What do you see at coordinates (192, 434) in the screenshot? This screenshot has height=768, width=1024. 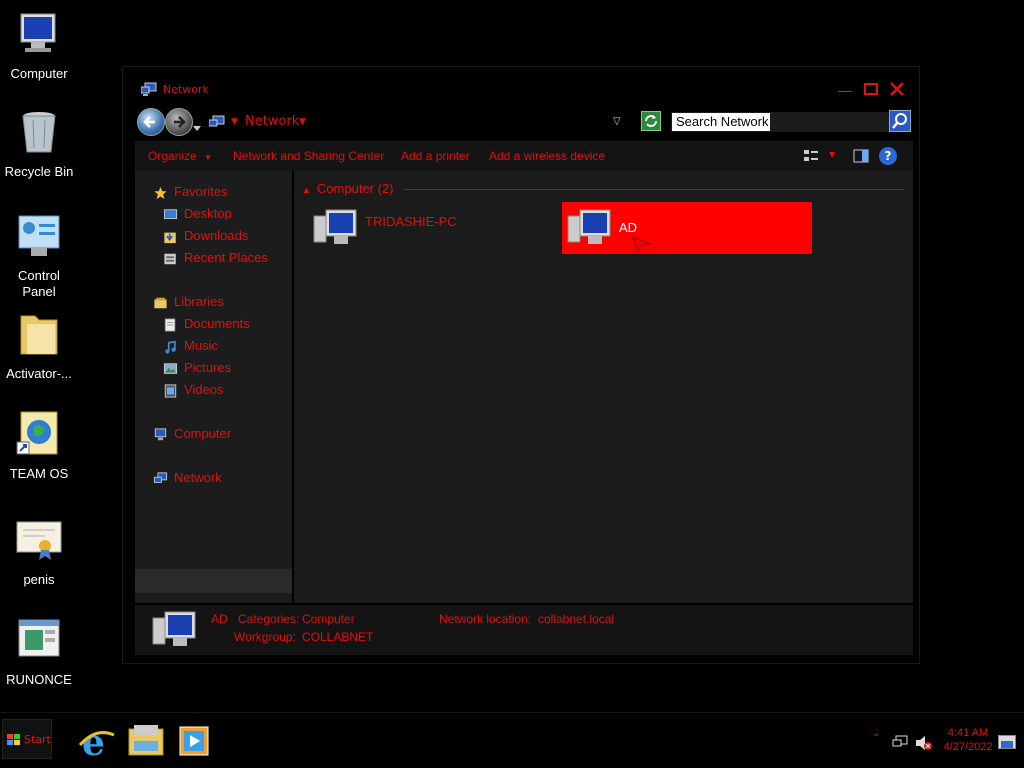 I see `nav-computer: Computer` at bounding box center [192, 434].